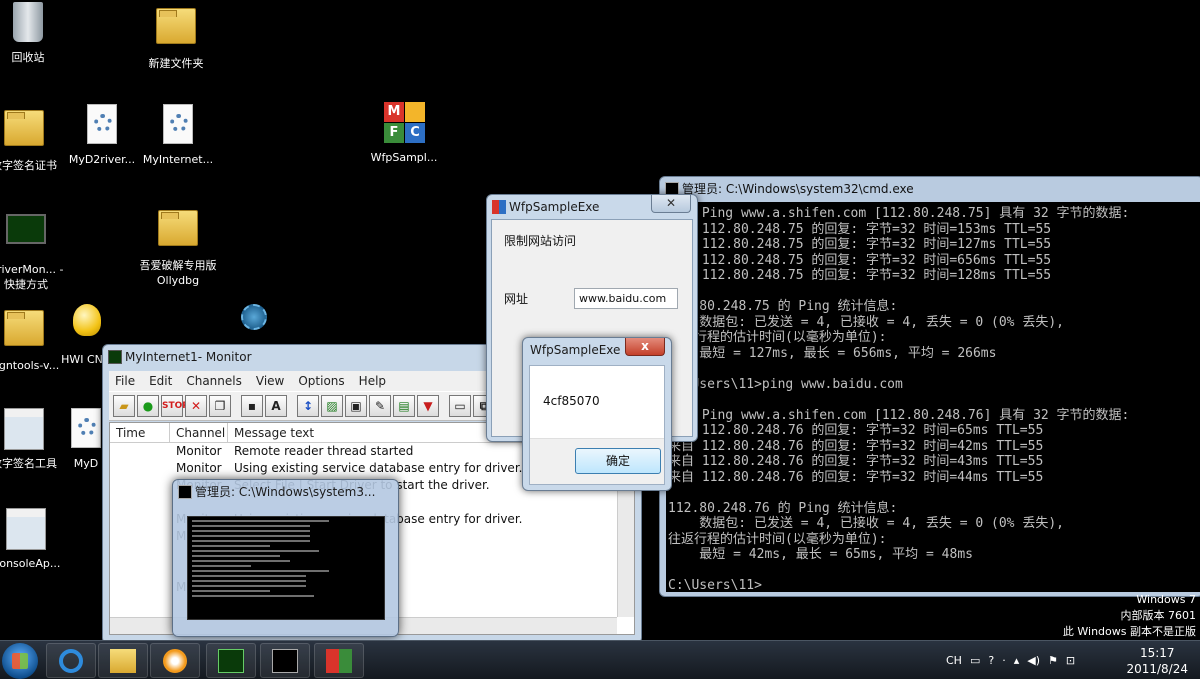 Image resolution: width=1200 pixels, height=679 pixels. I want to click on desktop-icon-label: DriverMon... - 快捷方式, so click(32, 277).